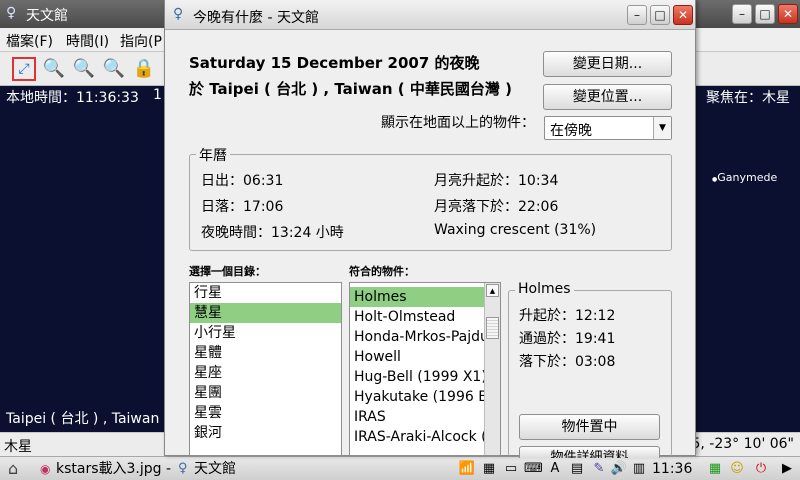 The width and height of the screenshot is (800, 480). What do you see at coordinates (492, 369) in the screenshot?
I see `objects-scrollbar: ▲` at bounding box center [492, 369].